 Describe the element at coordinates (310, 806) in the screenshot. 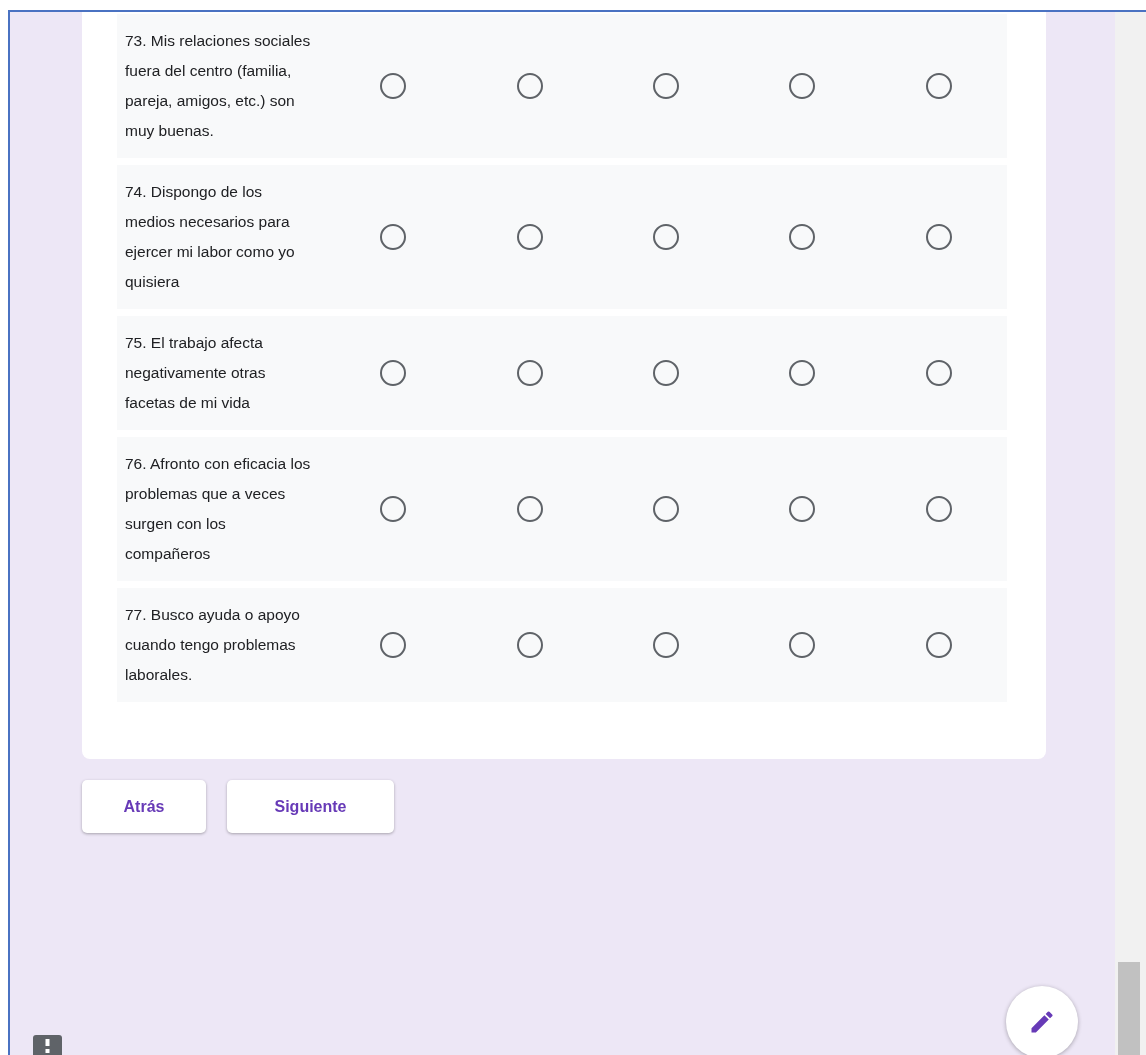

I see `next-button: Siguiente` at that location.